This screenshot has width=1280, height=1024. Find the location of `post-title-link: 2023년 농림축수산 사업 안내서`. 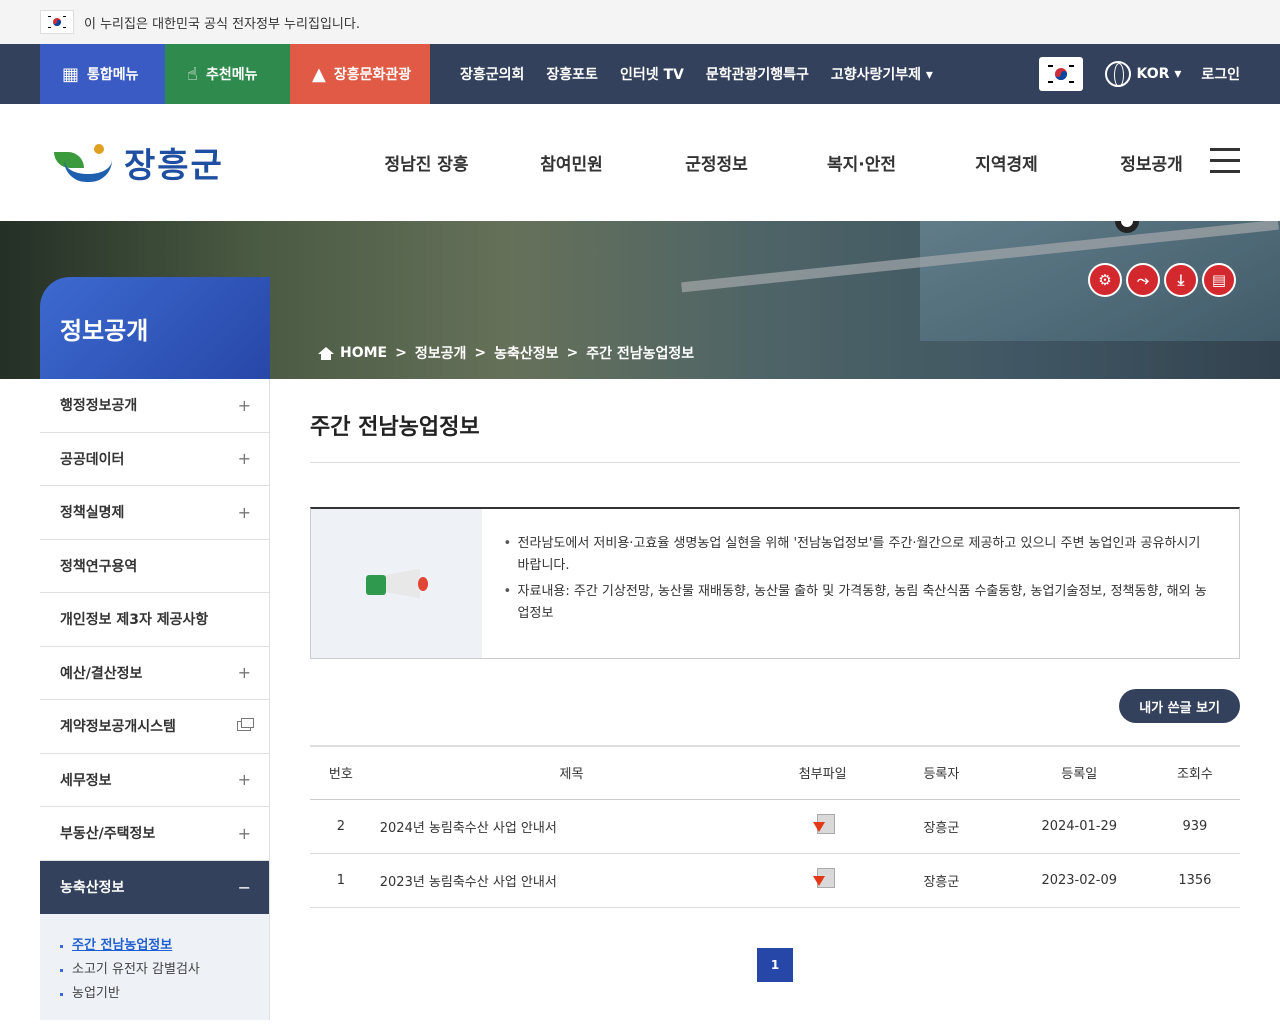

post-title-link: 2023년 농림축수산 사업 안내서 is located at coordinates (571, 880).